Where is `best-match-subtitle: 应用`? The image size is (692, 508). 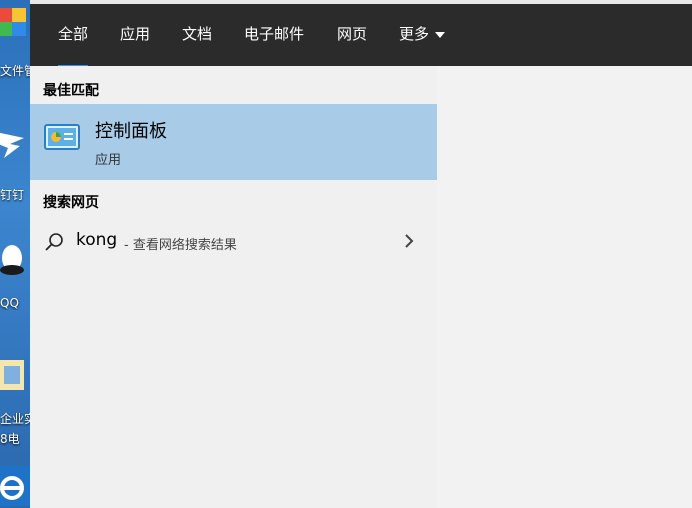
best-match-subtitle: 应用 is located at coordinates (108, 160).